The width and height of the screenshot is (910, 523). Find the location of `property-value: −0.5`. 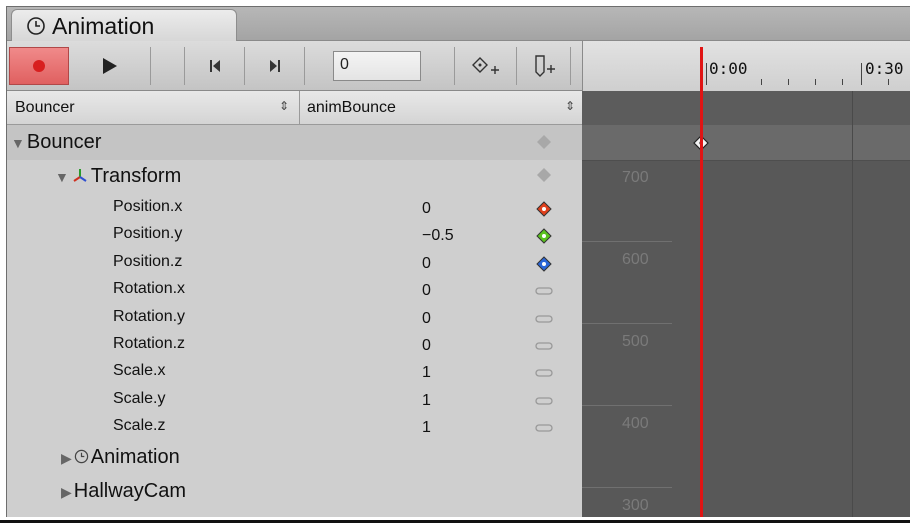

property-value: −0.5 is located at coordinates (438, 236).